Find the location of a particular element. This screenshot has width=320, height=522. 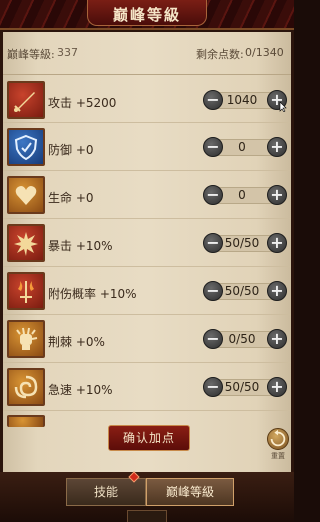

reset-label: 重置 is located at coordinates (278, 456).